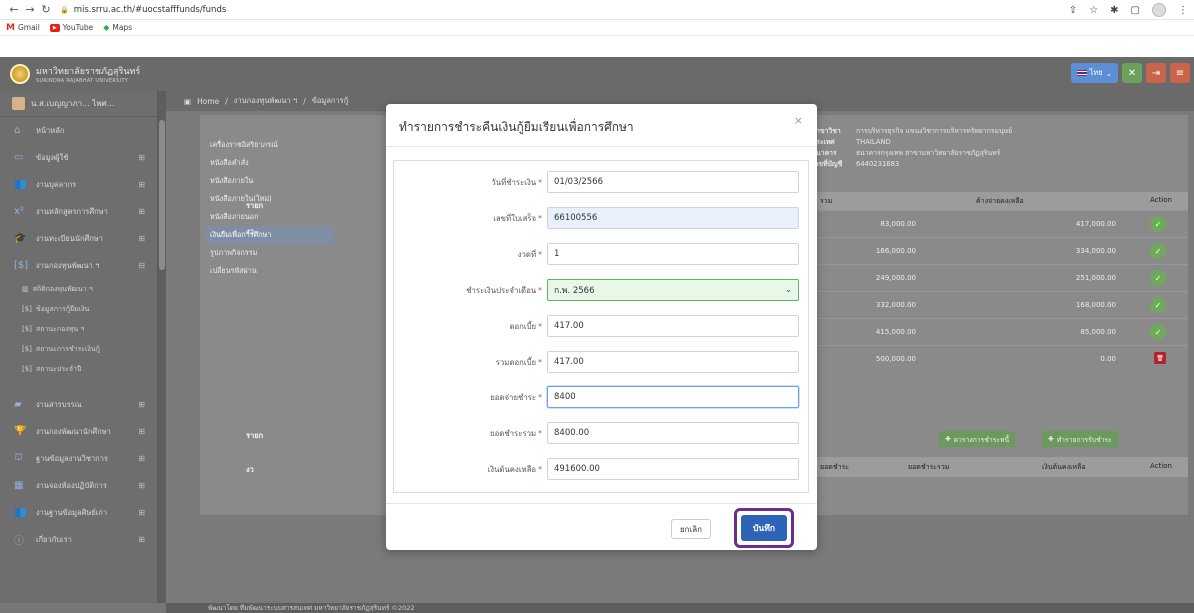 The height and width of the screenshot is (613, 1194). What do you see at coordinates (117, 27) in the screenshot?
I see `bookmark-maps: ◆ Maps` at bounding box center [117, 27].